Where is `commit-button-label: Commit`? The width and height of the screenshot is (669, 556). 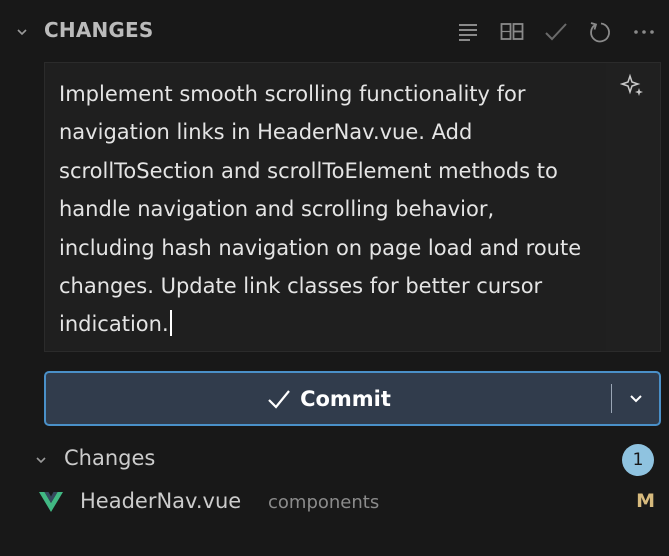
commit-button-label: Commit is located at coordinates (345, 398).